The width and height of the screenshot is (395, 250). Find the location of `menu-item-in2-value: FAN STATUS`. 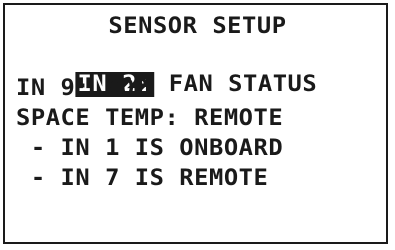

menu-item-in2-value: FAN STATUS is located at coordinates (235, 84).